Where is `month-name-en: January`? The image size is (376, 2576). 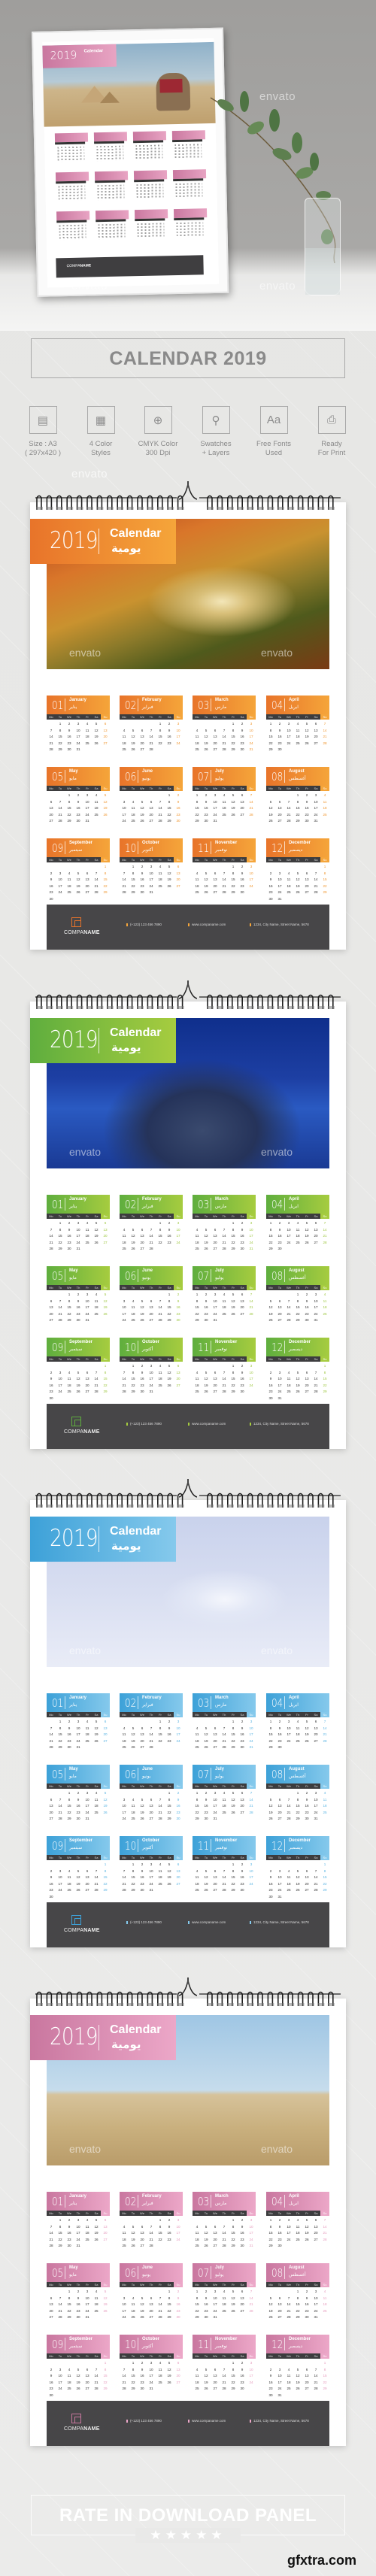
month-name-en: January is located at coordinates (78, 2196).